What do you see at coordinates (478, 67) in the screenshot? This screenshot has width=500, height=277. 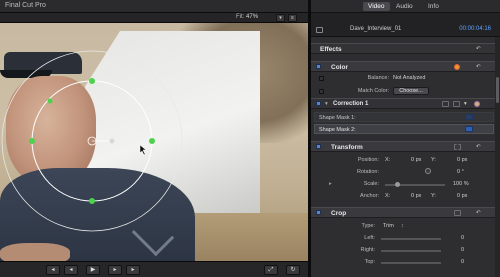 I see `reset-color-icon: ↶` at bounding box center [478, 67].